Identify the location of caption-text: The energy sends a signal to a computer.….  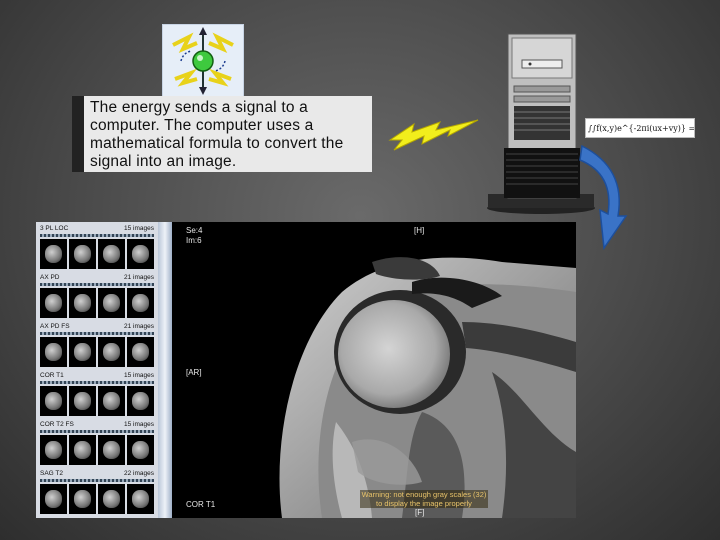
(222, 134).